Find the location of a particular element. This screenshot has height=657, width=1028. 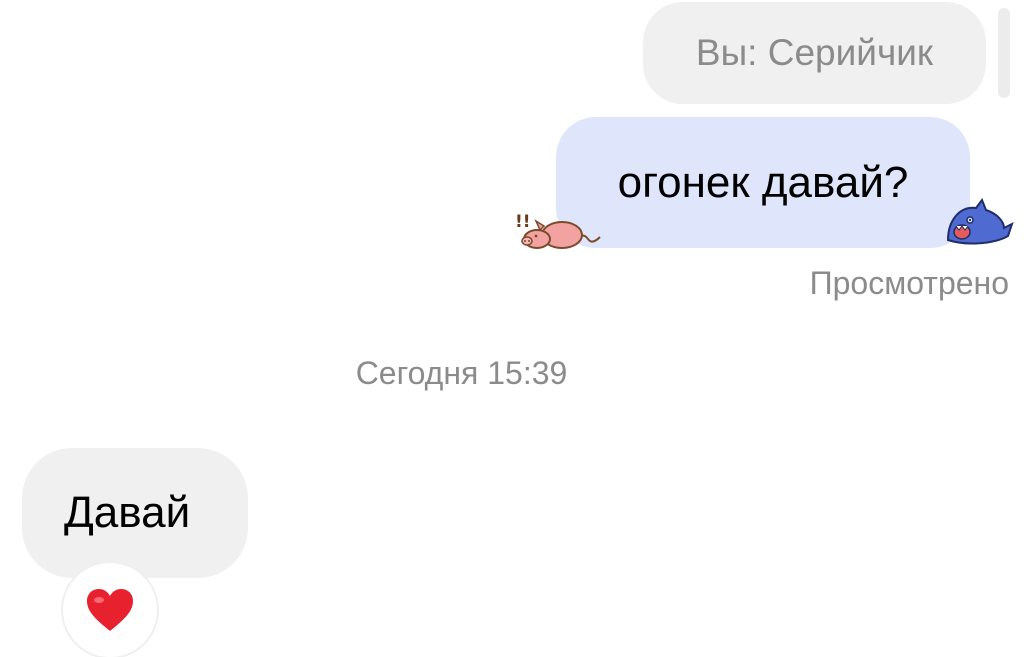

date-separator: Сегодня 15:39 is located at coordinates (461, 373).